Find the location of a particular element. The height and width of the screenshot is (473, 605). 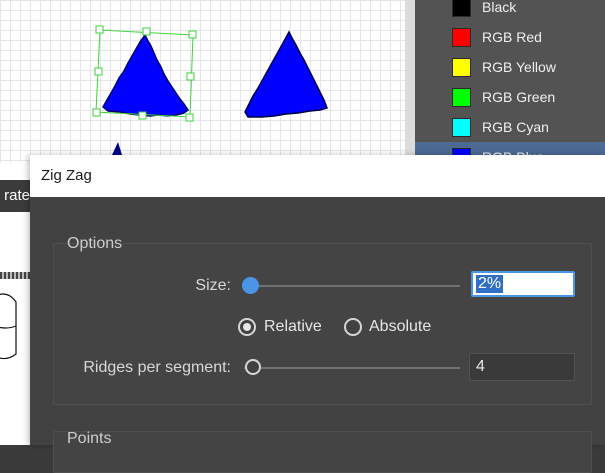

swatch-label: RGB Red is located at coordinates (512, 37).